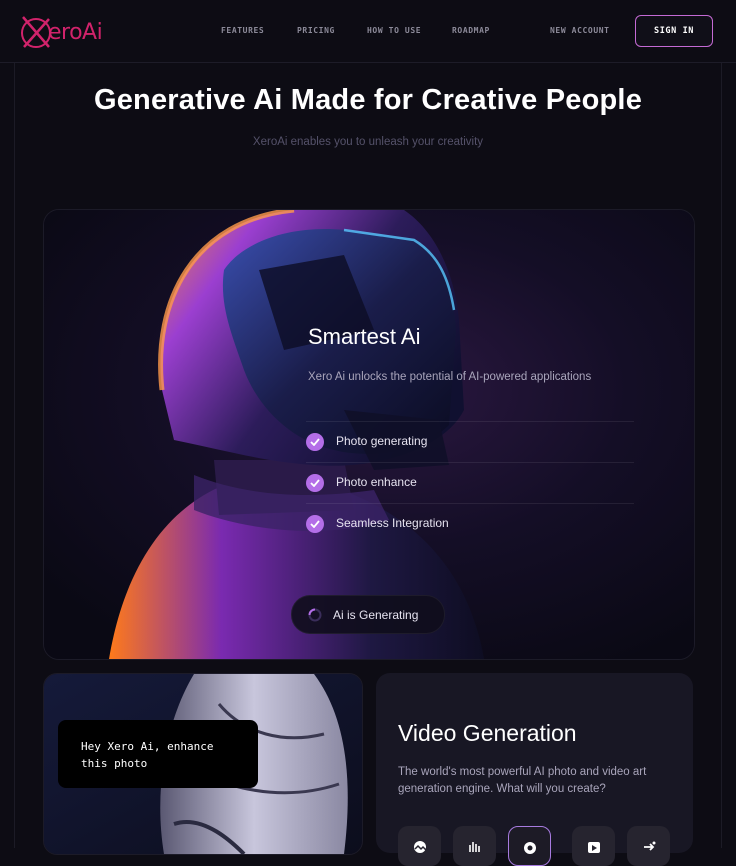 This screenshot has height=866, width=736. I want to click on chat-icon, so click(529, 848).